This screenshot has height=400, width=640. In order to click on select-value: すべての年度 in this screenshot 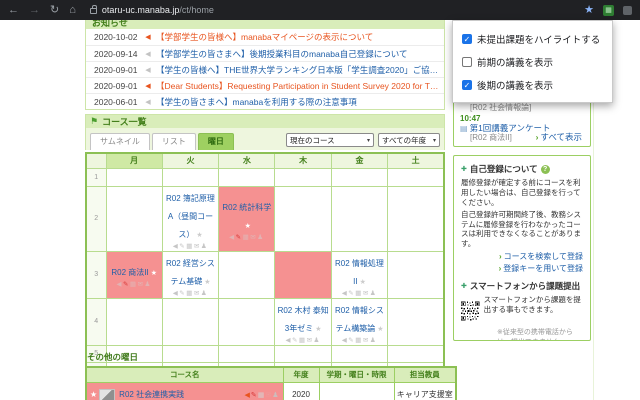, I will do `click(404, 140)`.